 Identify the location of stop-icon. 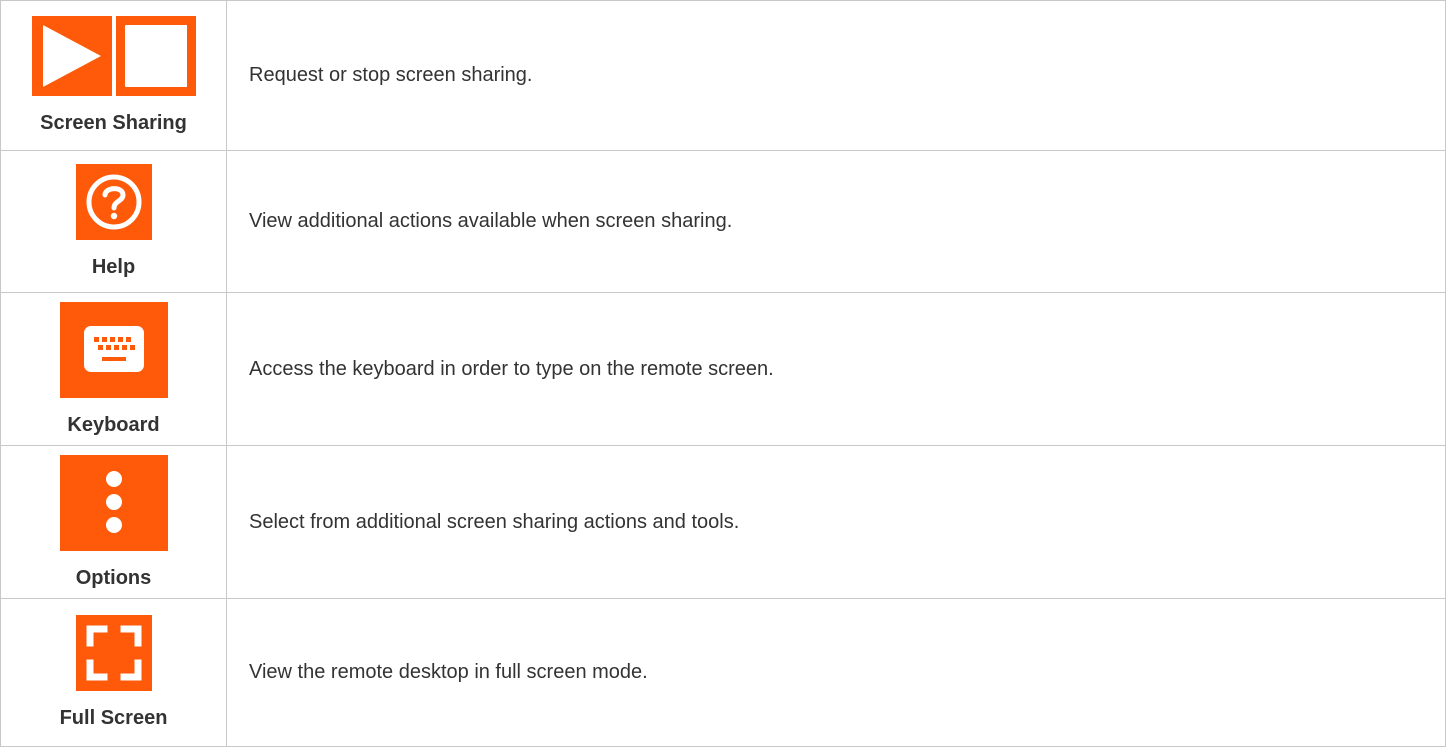
(155, 56).